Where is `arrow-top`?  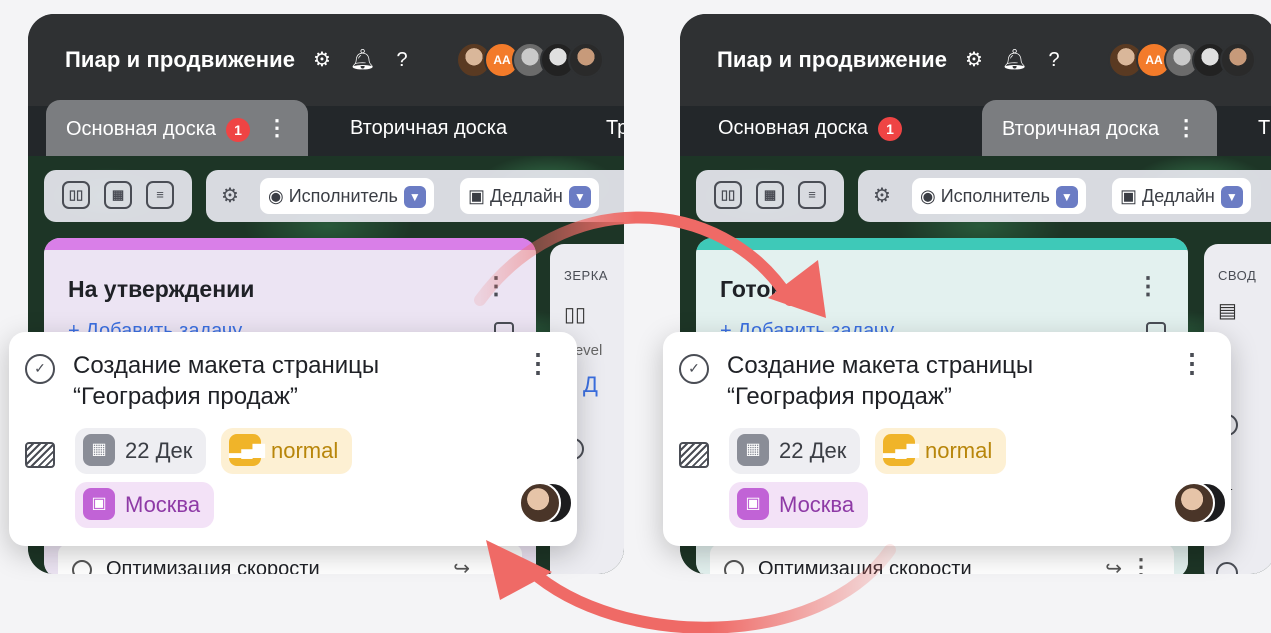
arrow-top is located at coordinates (635, 258).